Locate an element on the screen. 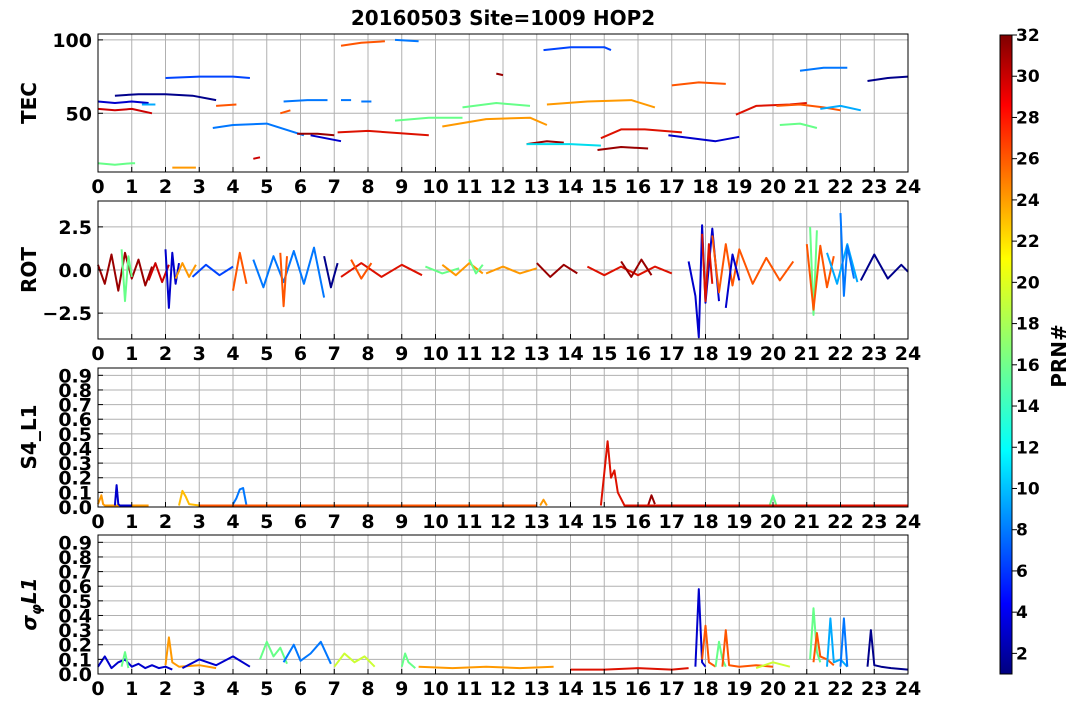  colorbar-tick-label: 24 is located at coordinates (1028, 201).